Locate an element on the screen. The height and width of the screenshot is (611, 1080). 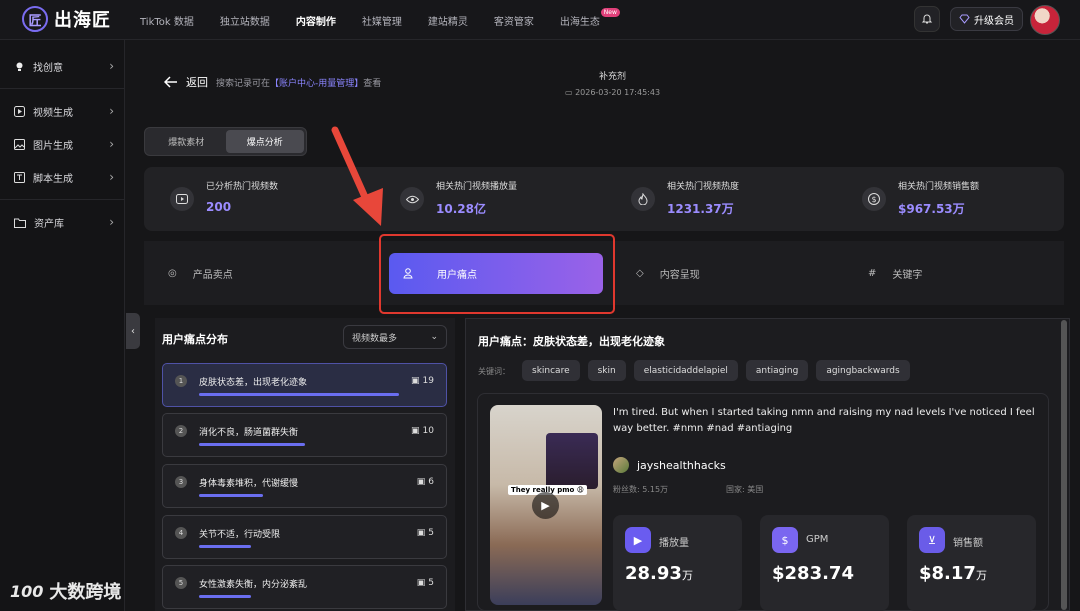
nav-crm: 客资管家 is located at coordinates (514, 20).